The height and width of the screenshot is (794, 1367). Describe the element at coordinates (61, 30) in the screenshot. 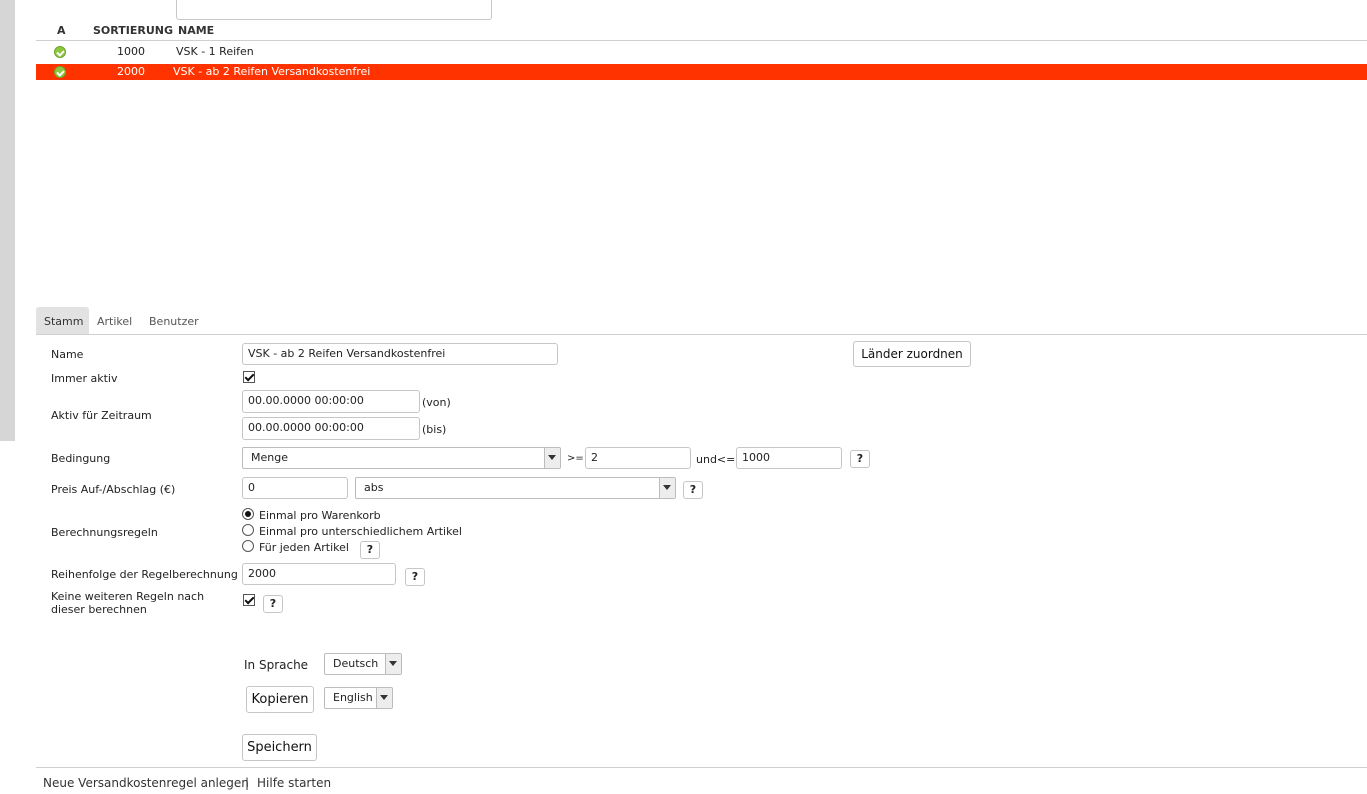

I see `column-header-active: A` at that location.